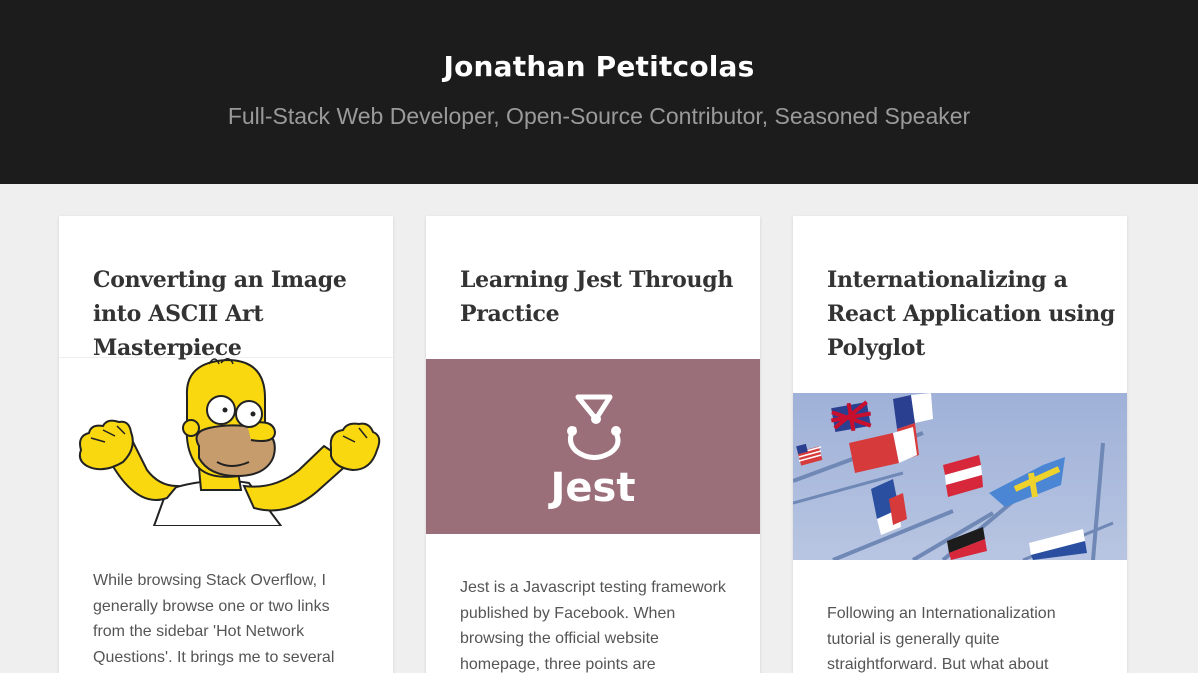 Image resolution: width=1198 pixels, height=673 pixels. What do you see at coordinates (960, 476) in the screenshot?
I see `international-flags-photo` at bounding box center [960, 476].